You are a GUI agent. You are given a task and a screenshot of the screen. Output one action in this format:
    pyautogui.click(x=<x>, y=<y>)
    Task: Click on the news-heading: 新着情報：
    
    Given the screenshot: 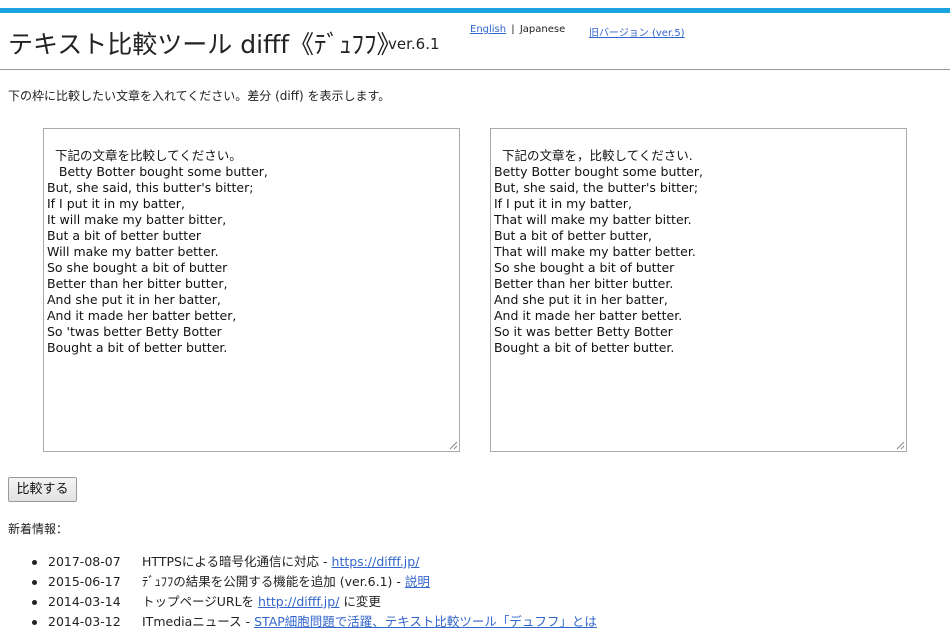 What is the action you would take?
    pyautogui.click(x=38, y=529)
    